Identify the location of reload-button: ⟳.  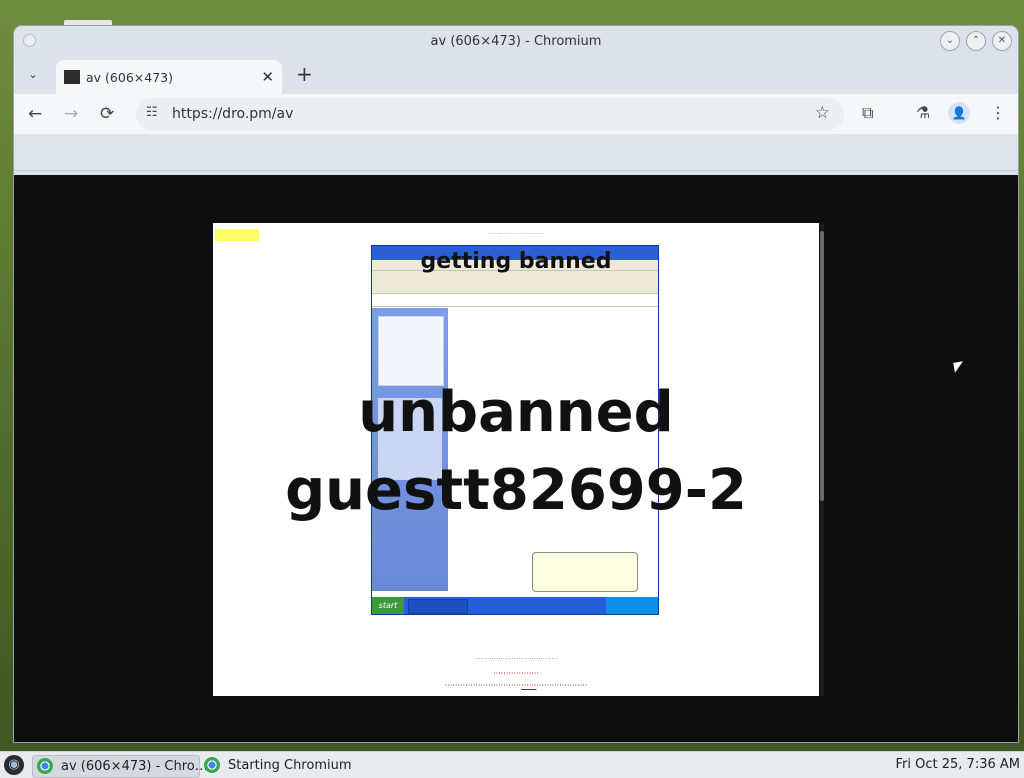
(107, 114).